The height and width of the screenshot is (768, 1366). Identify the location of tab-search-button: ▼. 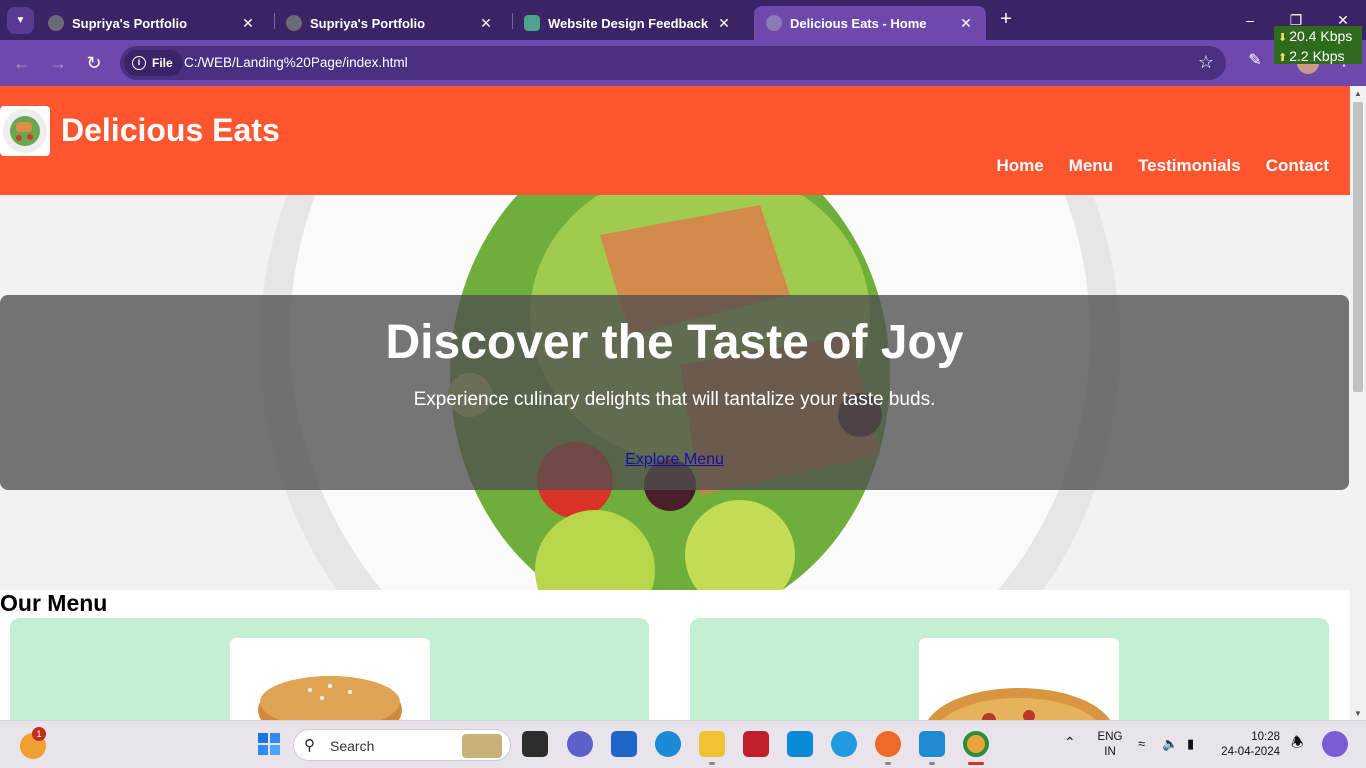
(20, 20).